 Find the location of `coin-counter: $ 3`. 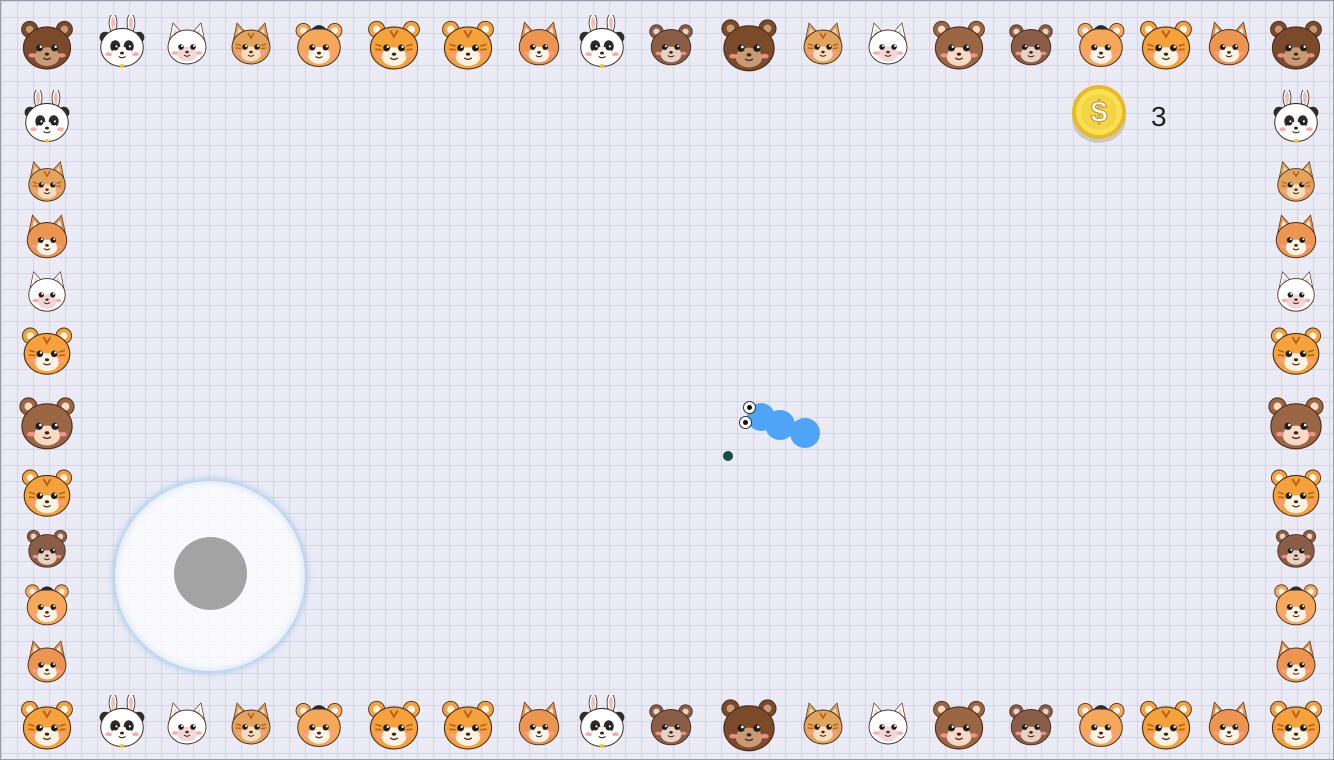

coin-counter: $ 3 is located at coordinates (1126, 113).